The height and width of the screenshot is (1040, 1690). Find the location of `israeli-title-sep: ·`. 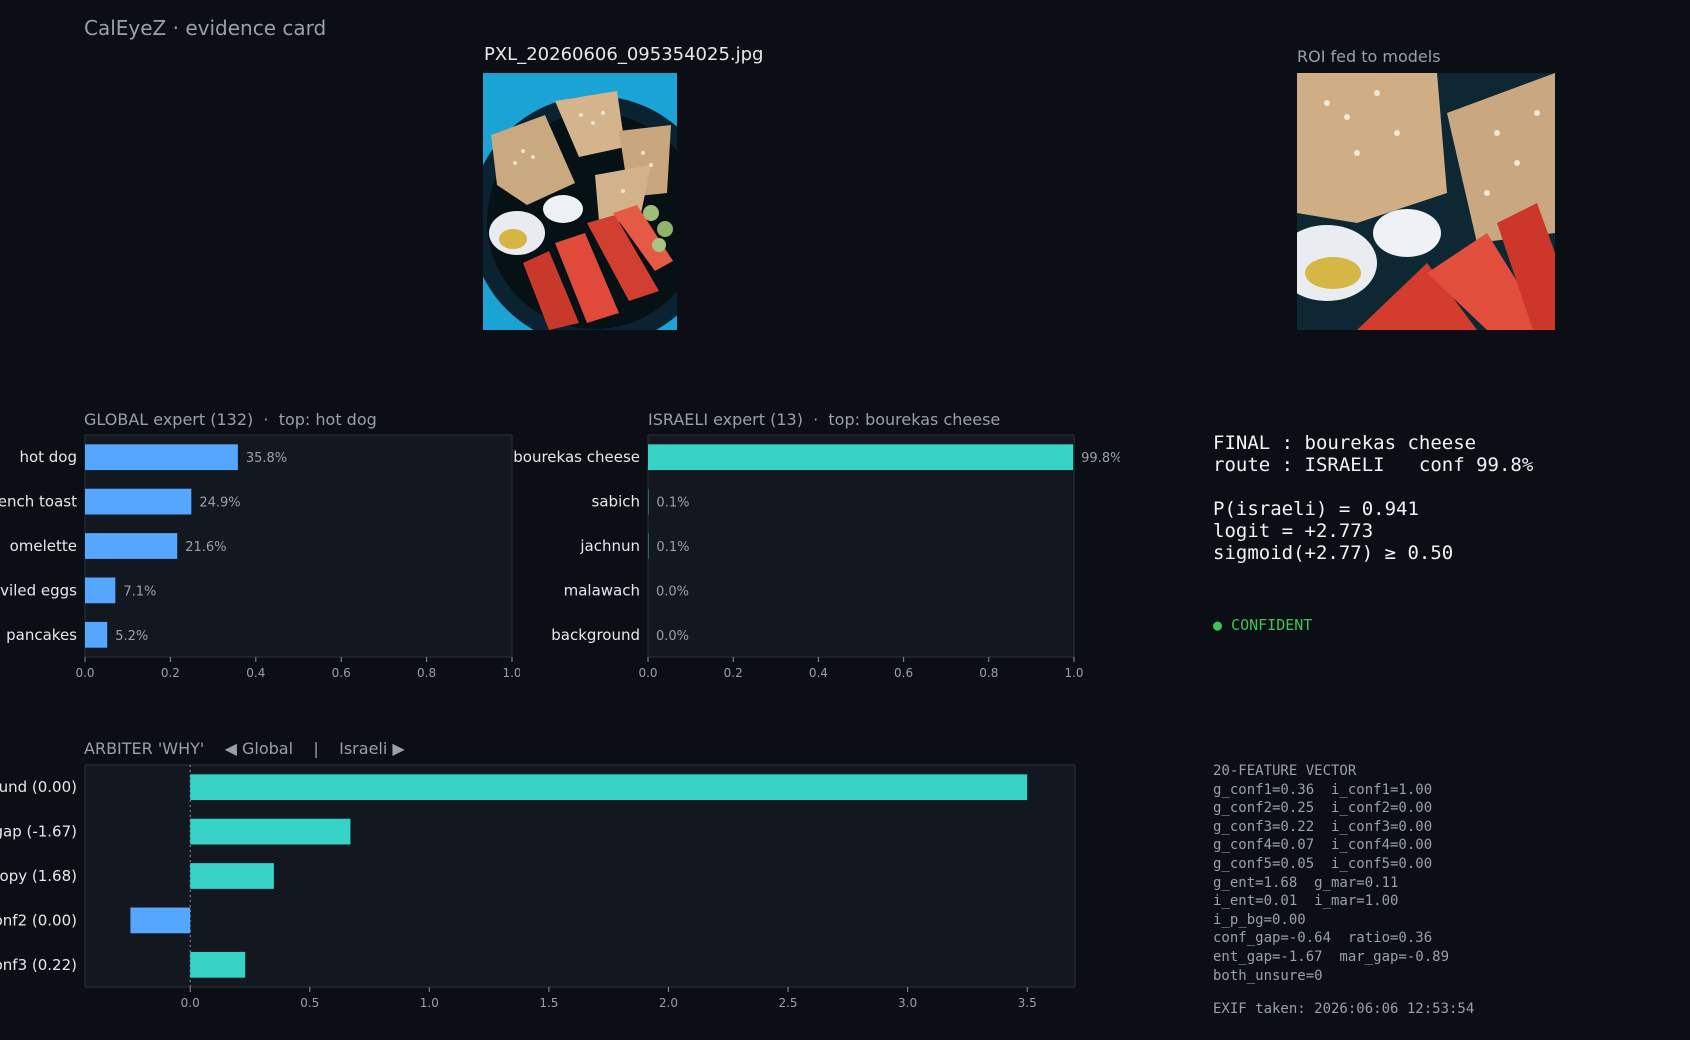

israeli-title-sep: · is located at coordinates (816, 419).